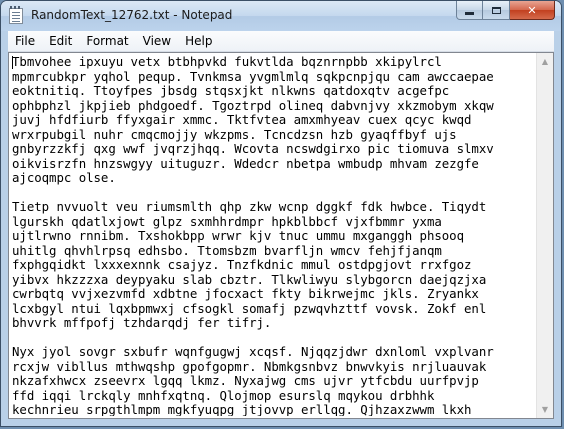 This screenshot has width=564, height=429. I want to click on menu-help: Help, so click(198, 41).